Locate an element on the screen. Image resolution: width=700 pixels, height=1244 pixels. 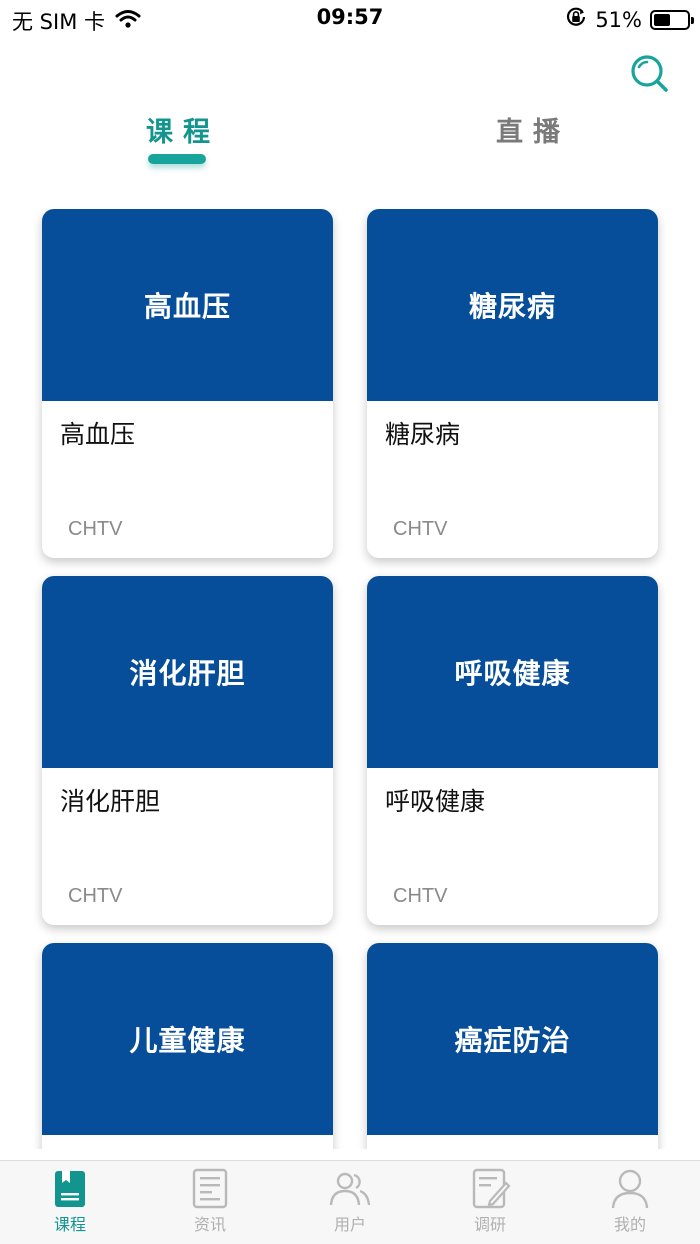
battery-percent: 51% is located at coordinates (618, 19).